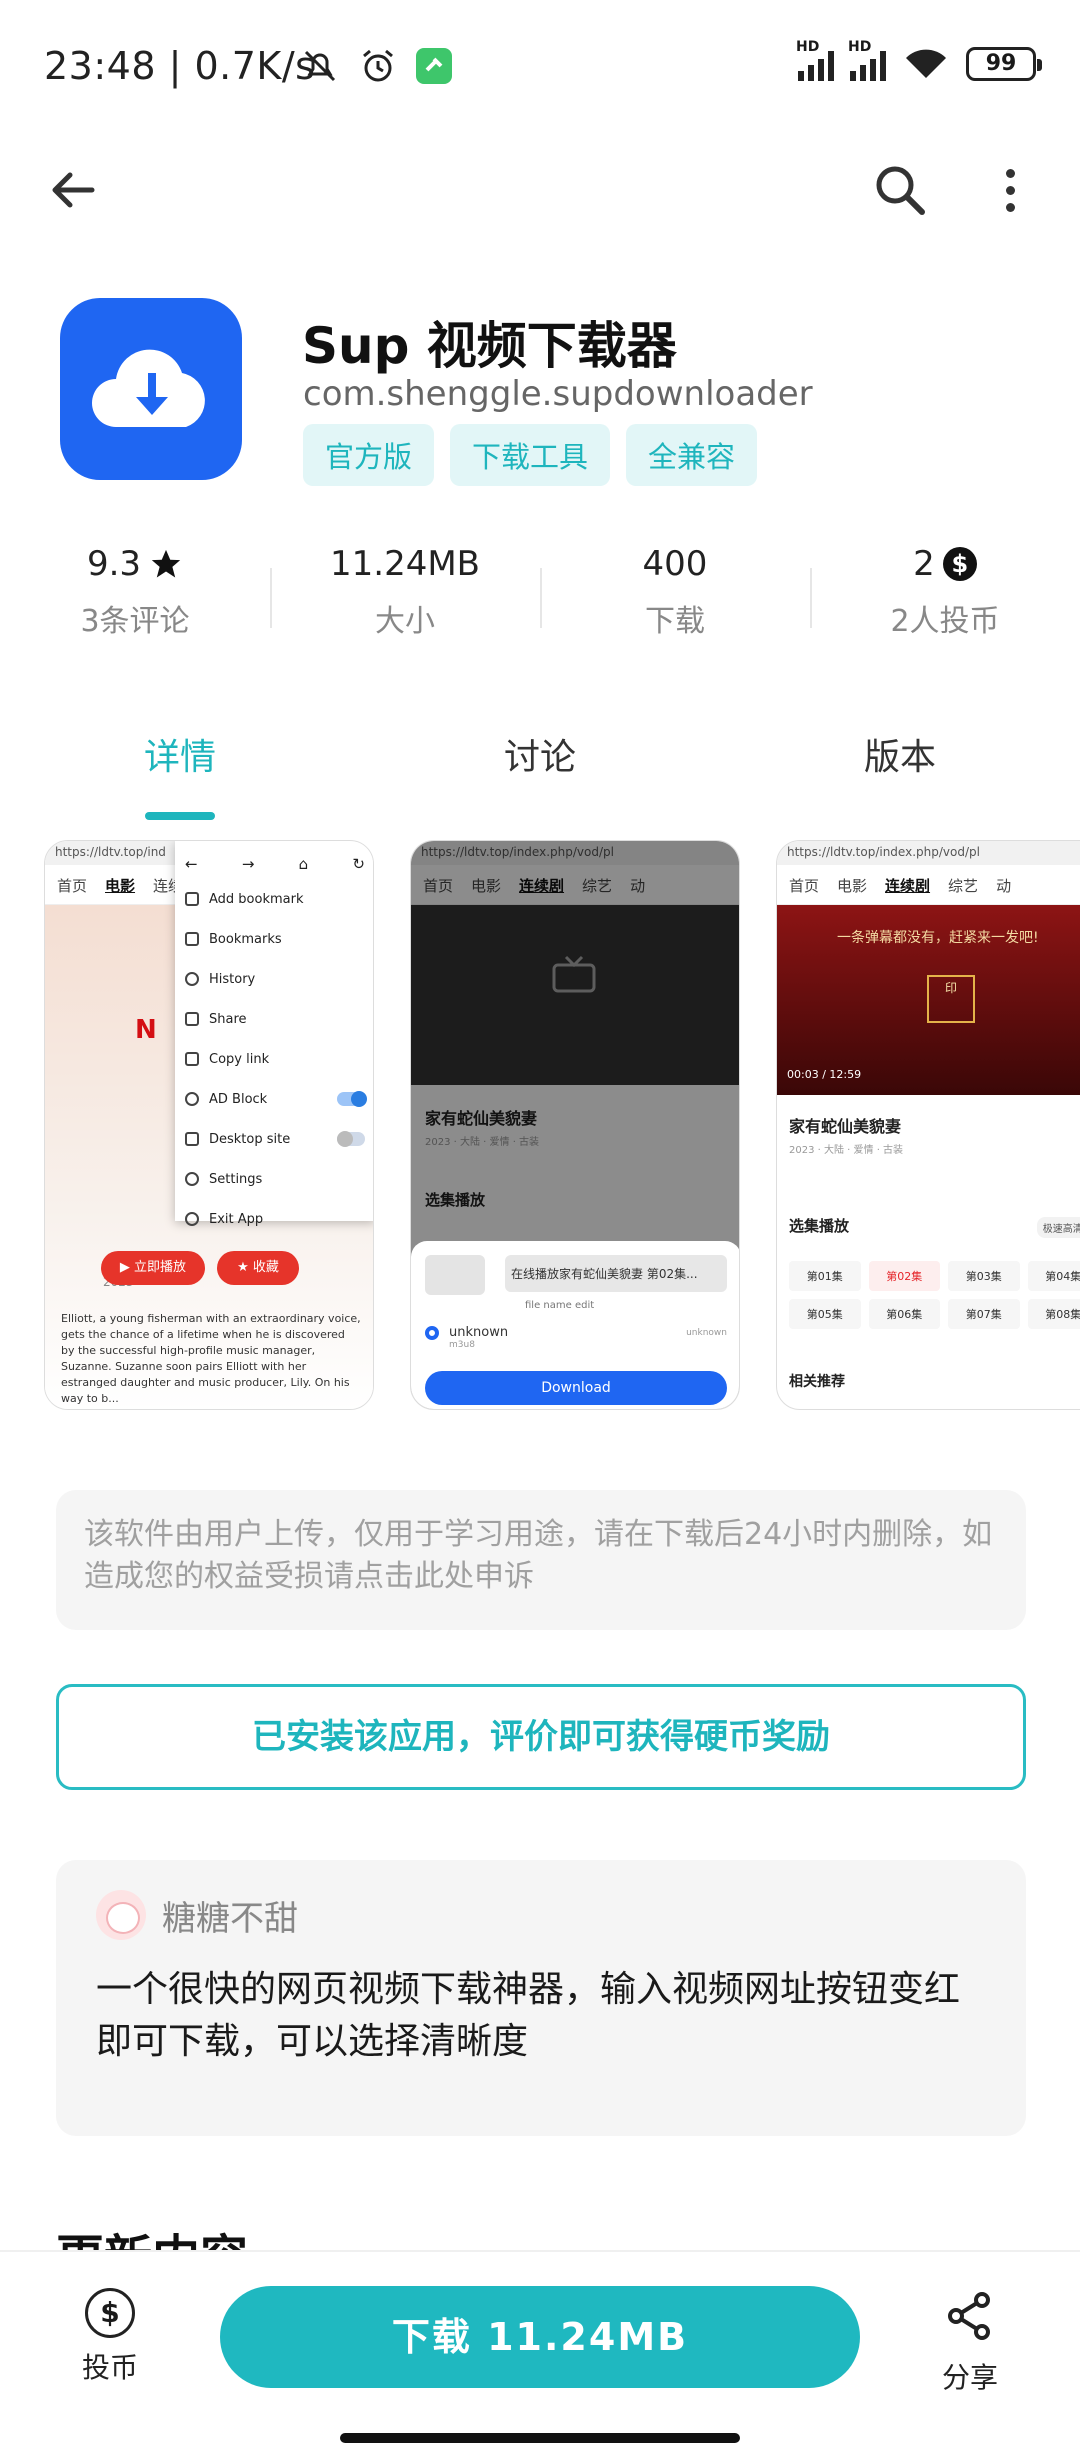  Describe the element at coordinates (675, 621) in the screenshot. I see `downloads-label: 下载` at that location.